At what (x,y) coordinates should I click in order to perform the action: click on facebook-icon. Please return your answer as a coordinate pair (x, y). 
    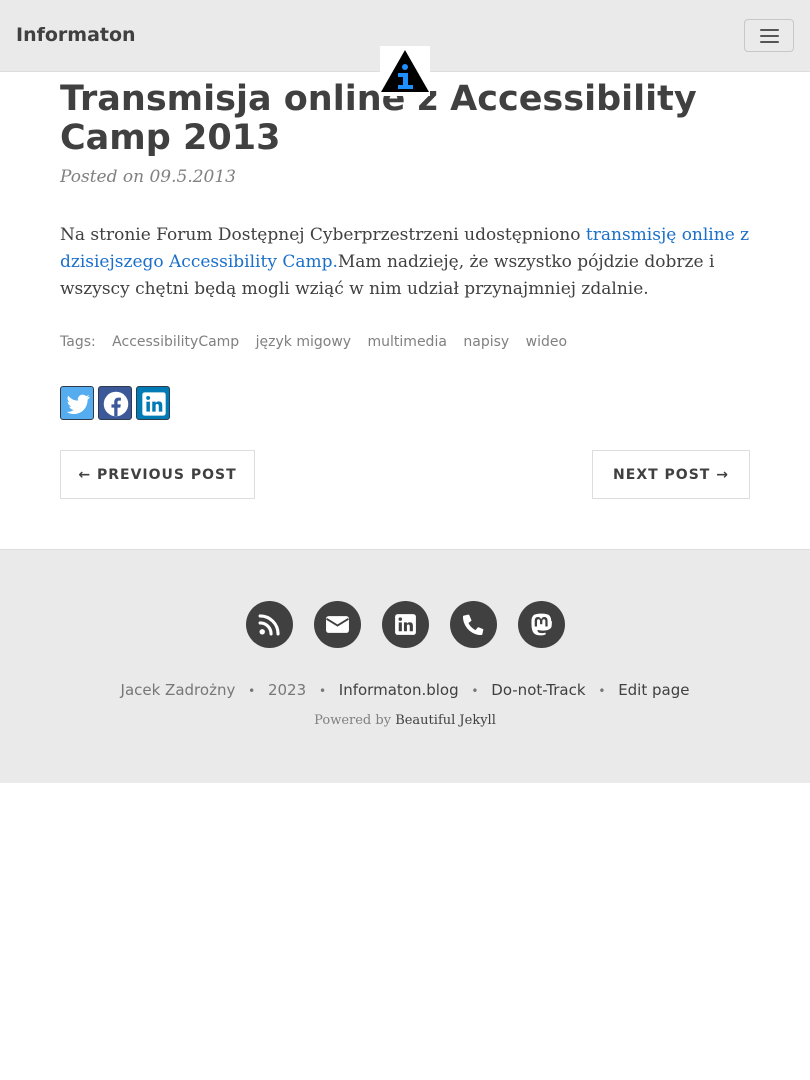
    Looking at the image, I should click on (116, 404).